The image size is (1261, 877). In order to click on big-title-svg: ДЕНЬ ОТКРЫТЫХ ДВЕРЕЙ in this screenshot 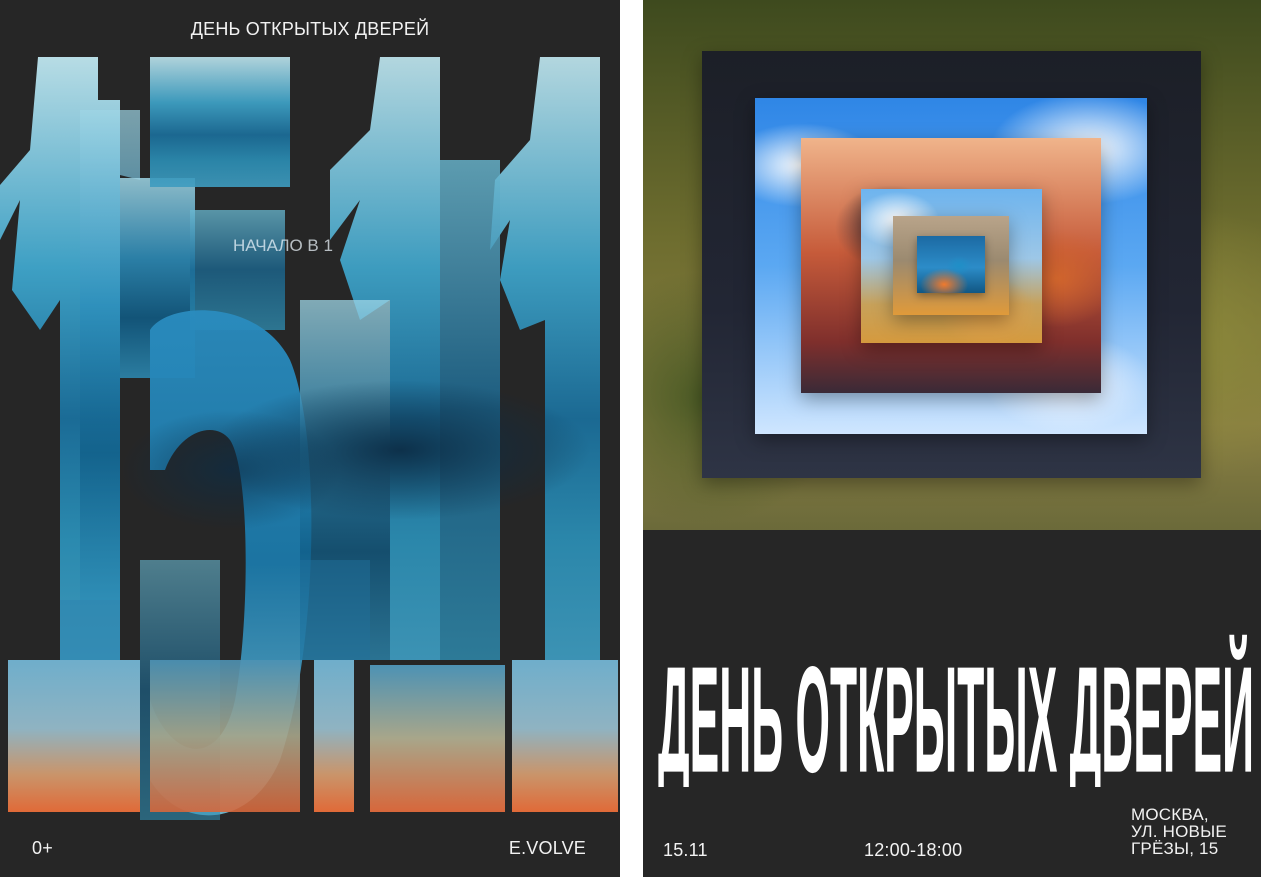, I will do `click(956, 710)`.